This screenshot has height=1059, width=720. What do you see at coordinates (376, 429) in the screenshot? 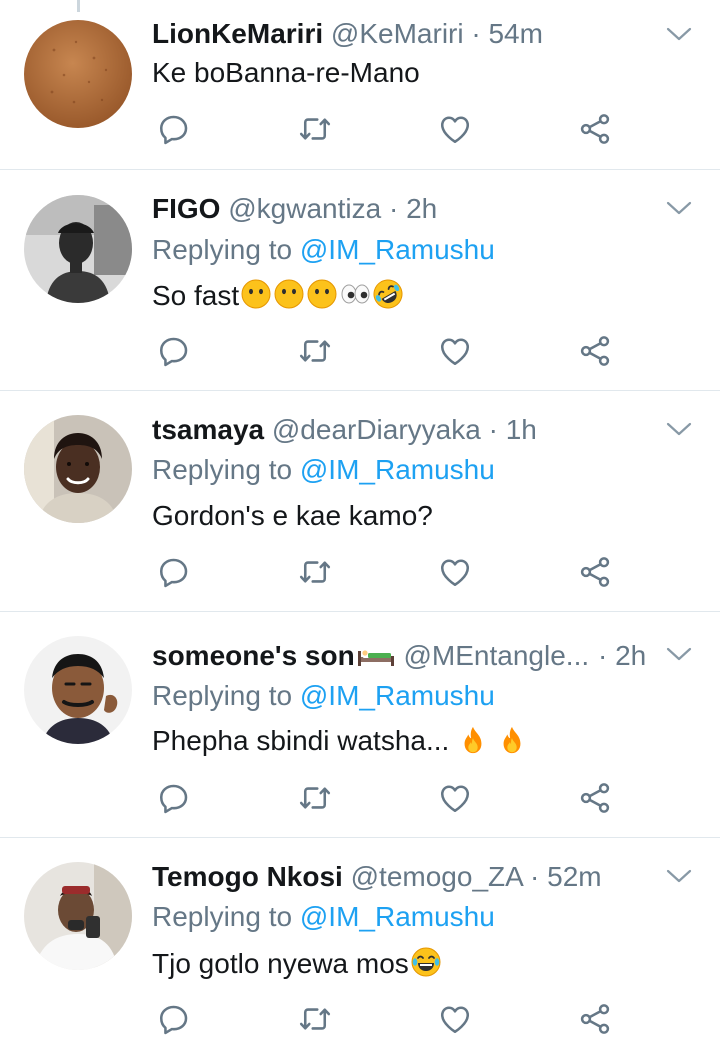
I see `user-handle: @dearDiaryyaka` at bounding box center [376, 429].